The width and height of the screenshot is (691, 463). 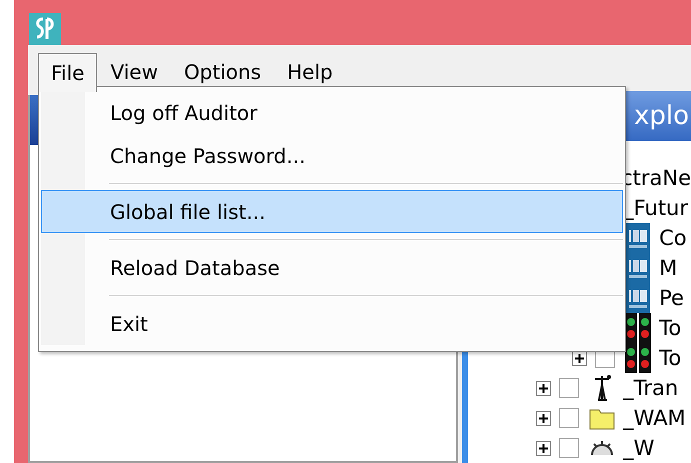 What do you see at coordinates (668, 268) in the screenshot?
I see `tree-item: M` at bounding box center [668, 268].